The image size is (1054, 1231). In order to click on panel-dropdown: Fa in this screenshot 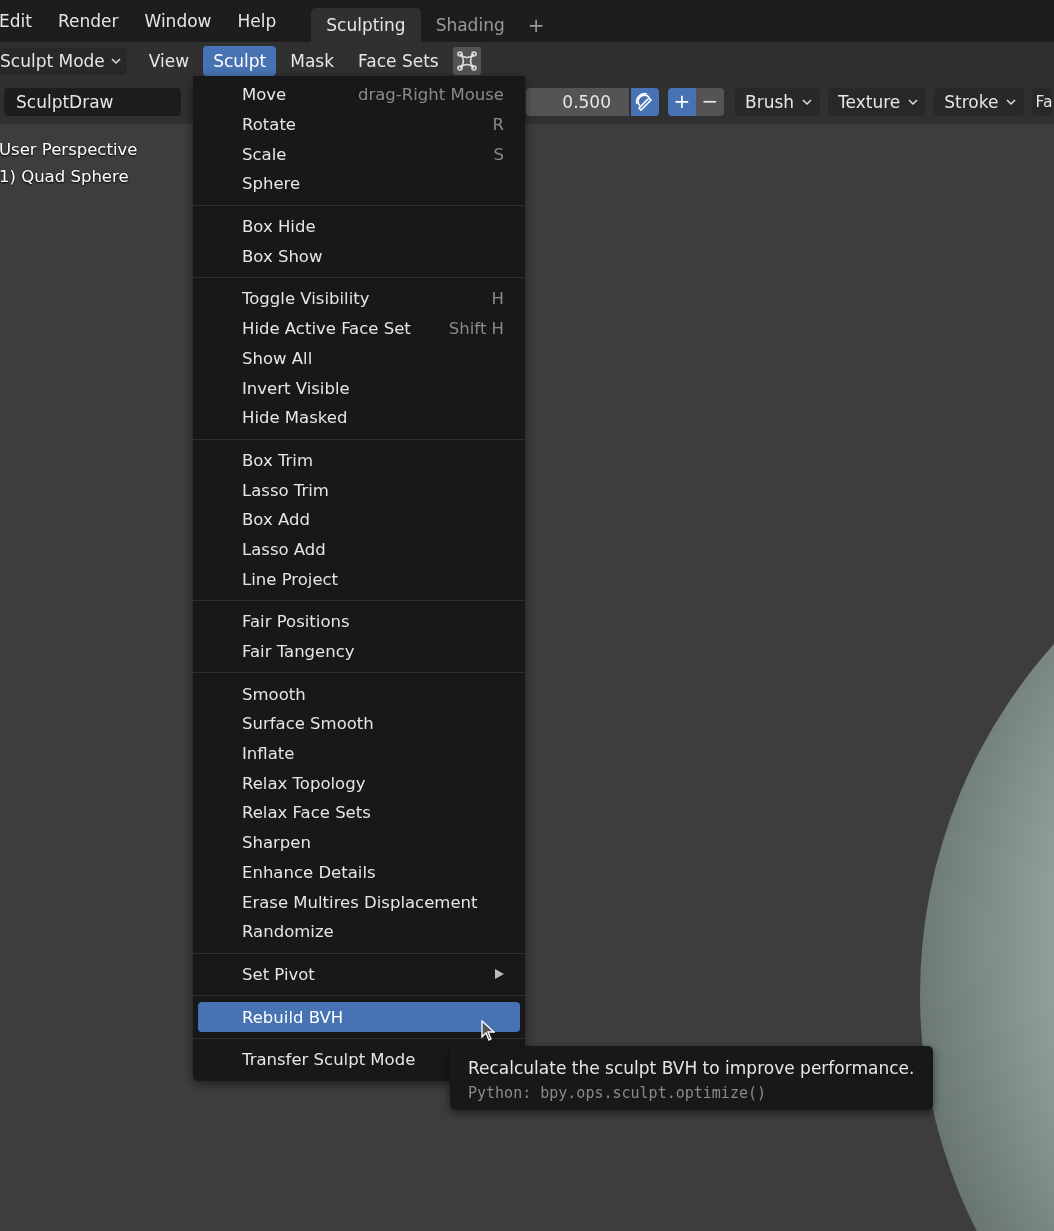, I will do `click(1042, 102)`.